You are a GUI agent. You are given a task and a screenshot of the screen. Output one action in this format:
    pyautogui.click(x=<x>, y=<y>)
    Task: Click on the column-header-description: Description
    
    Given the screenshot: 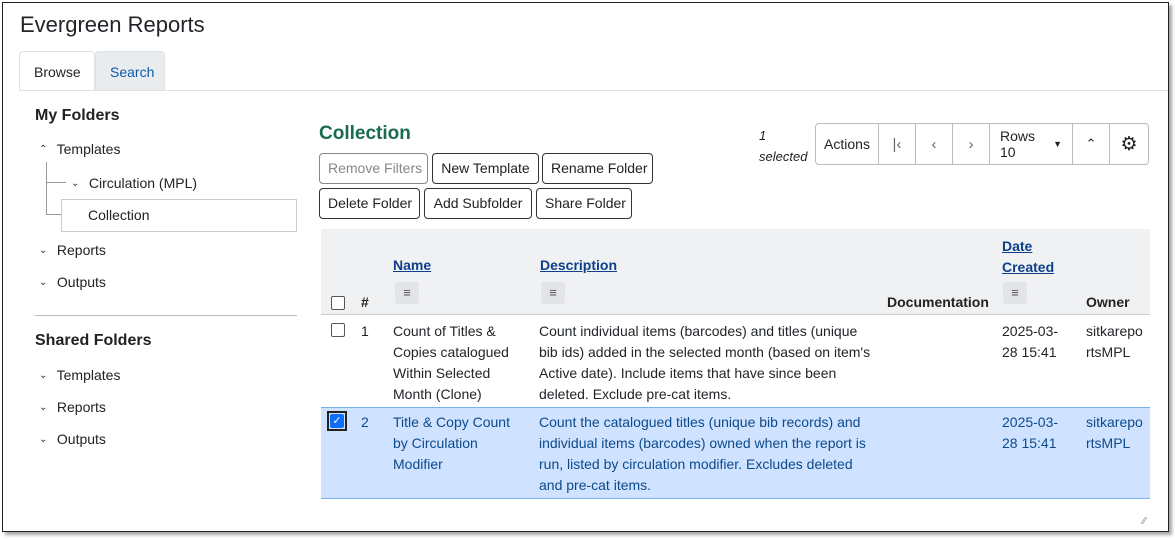 What is the action you would take?
    pyautogui.click(x=578, y=265)
    